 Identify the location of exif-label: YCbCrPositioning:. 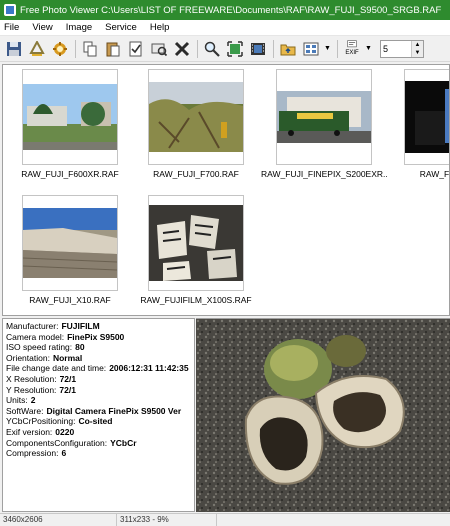
(41, 421).